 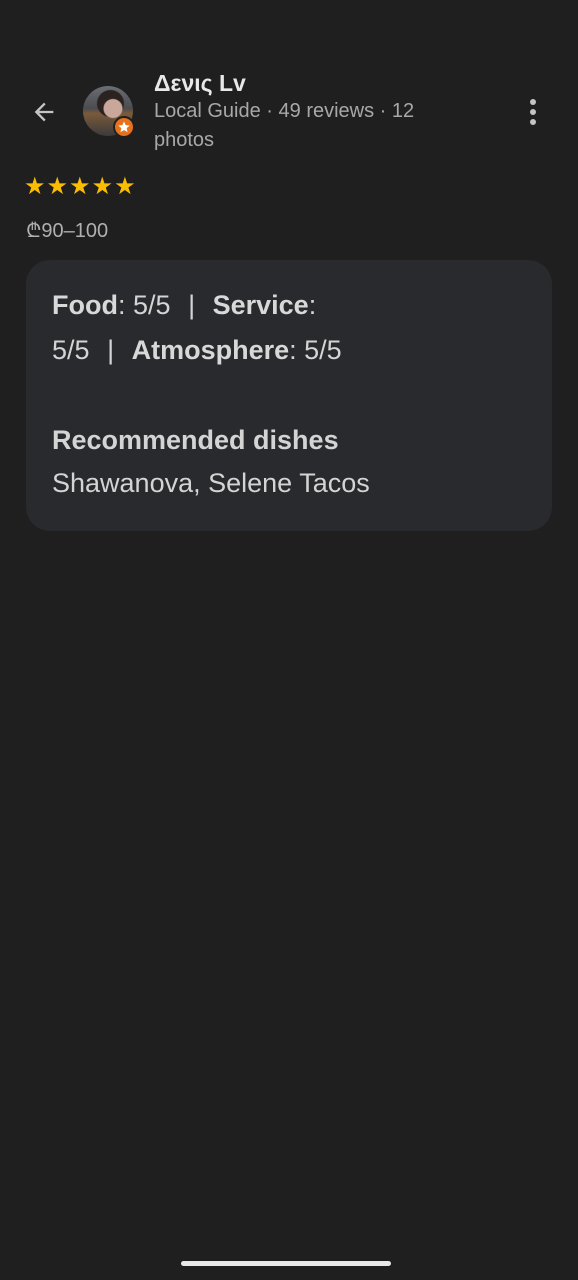 What do you see at coordinates (200, 83) in the screenshot?
I see `user-name: Δενις Lv` at bounding box center [200, 83].